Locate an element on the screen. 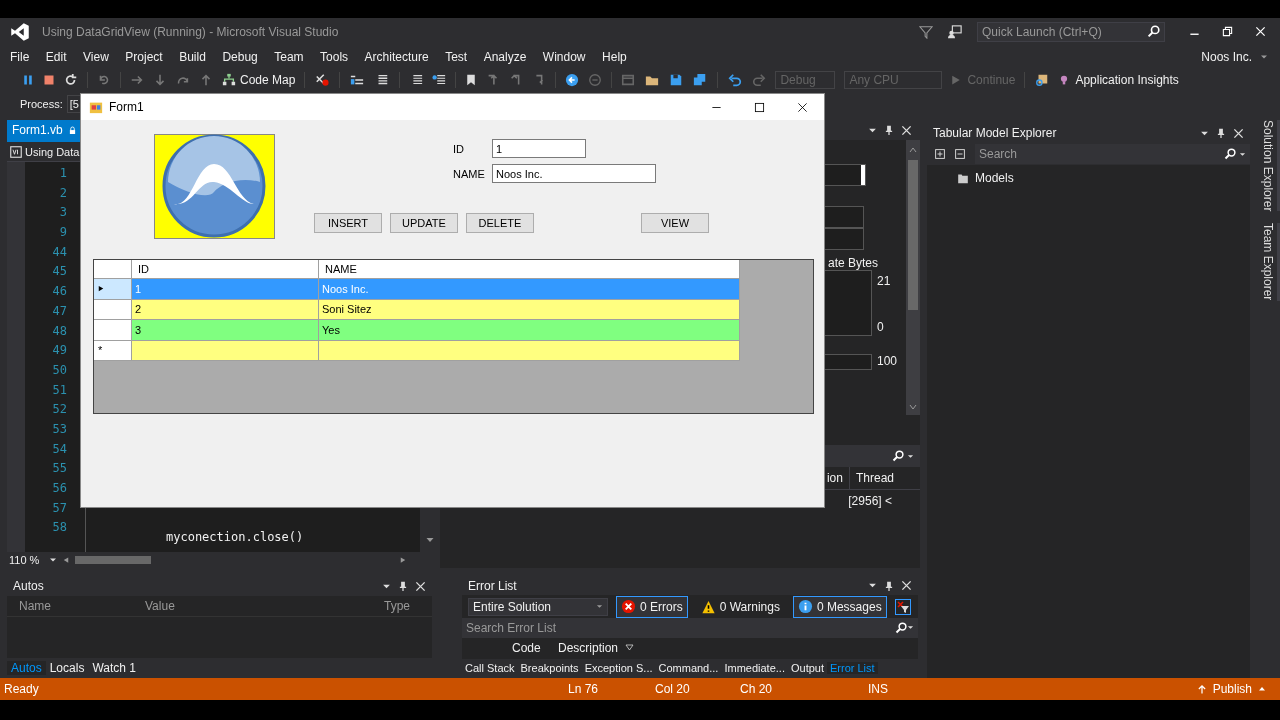  expand-all-icon is located at coordinates (940, 154).